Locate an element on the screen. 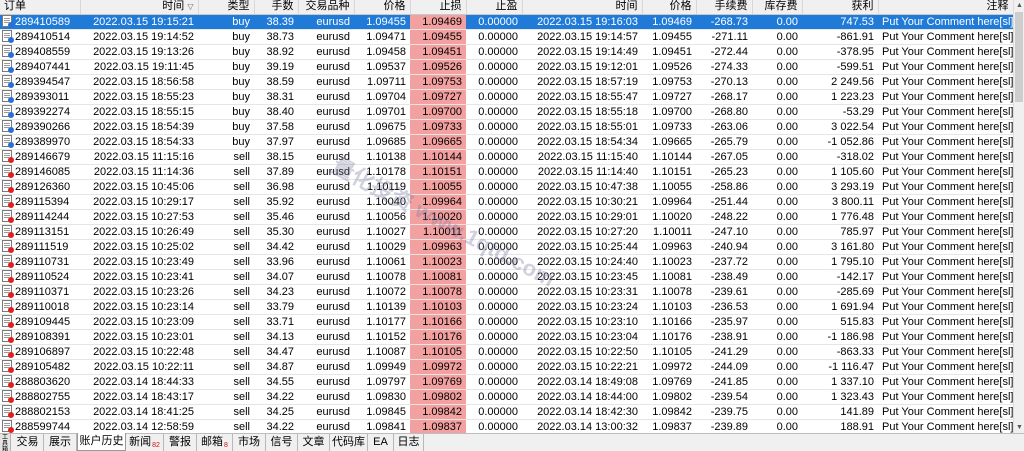 This screenshot has width=1024, height=451. col-comment: 注释 is located at coordinates (945, 7).